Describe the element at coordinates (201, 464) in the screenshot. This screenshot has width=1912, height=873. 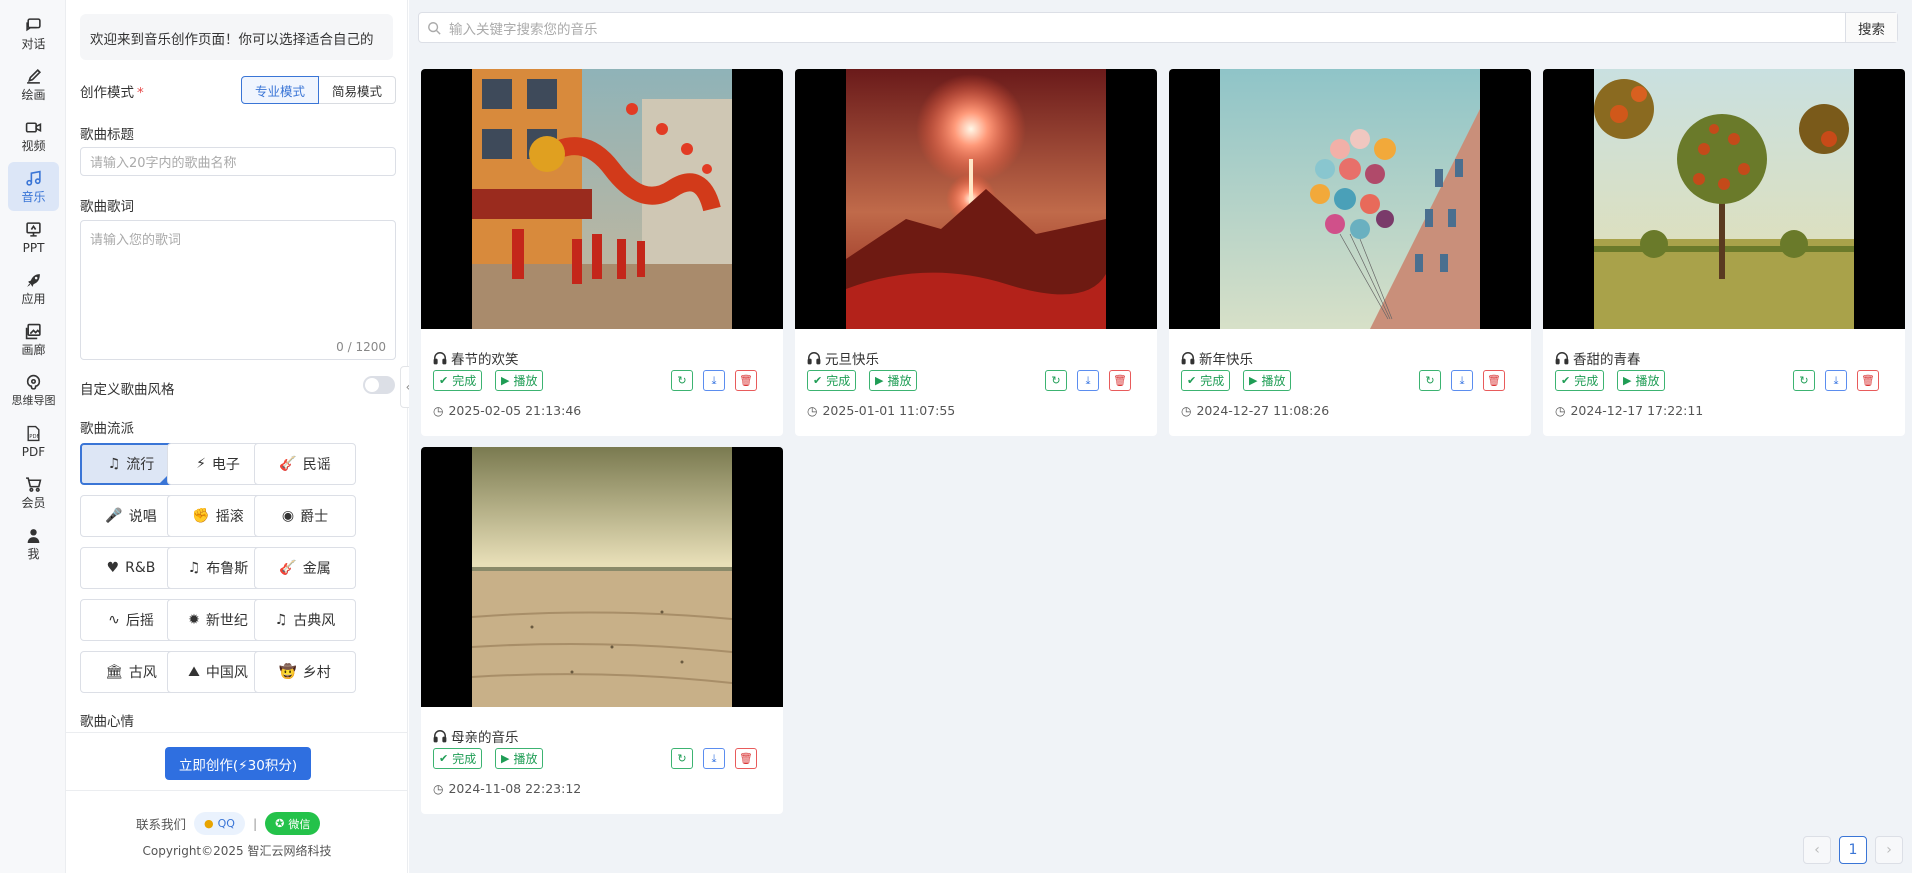
I see `bolt-icon: ⚡` at that location.